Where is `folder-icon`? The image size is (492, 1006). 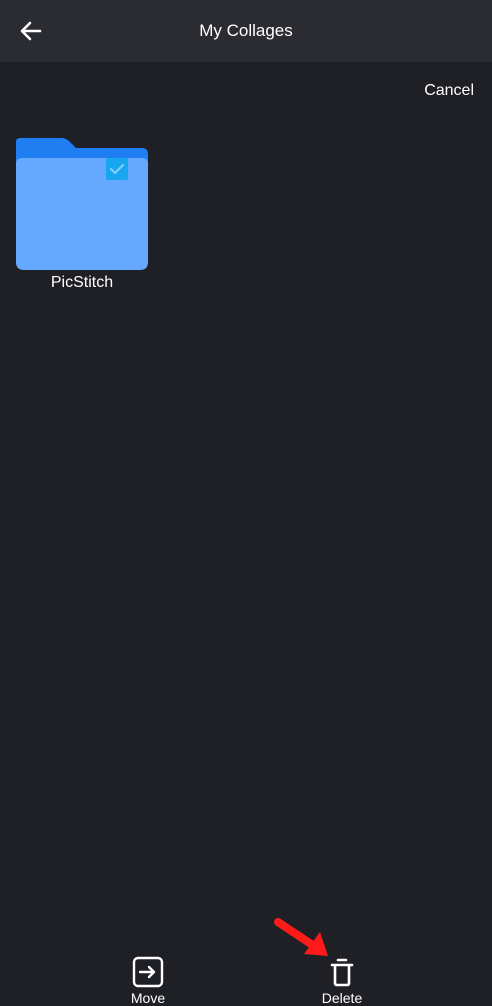 folder-icon is located at coordinates (82, 204).